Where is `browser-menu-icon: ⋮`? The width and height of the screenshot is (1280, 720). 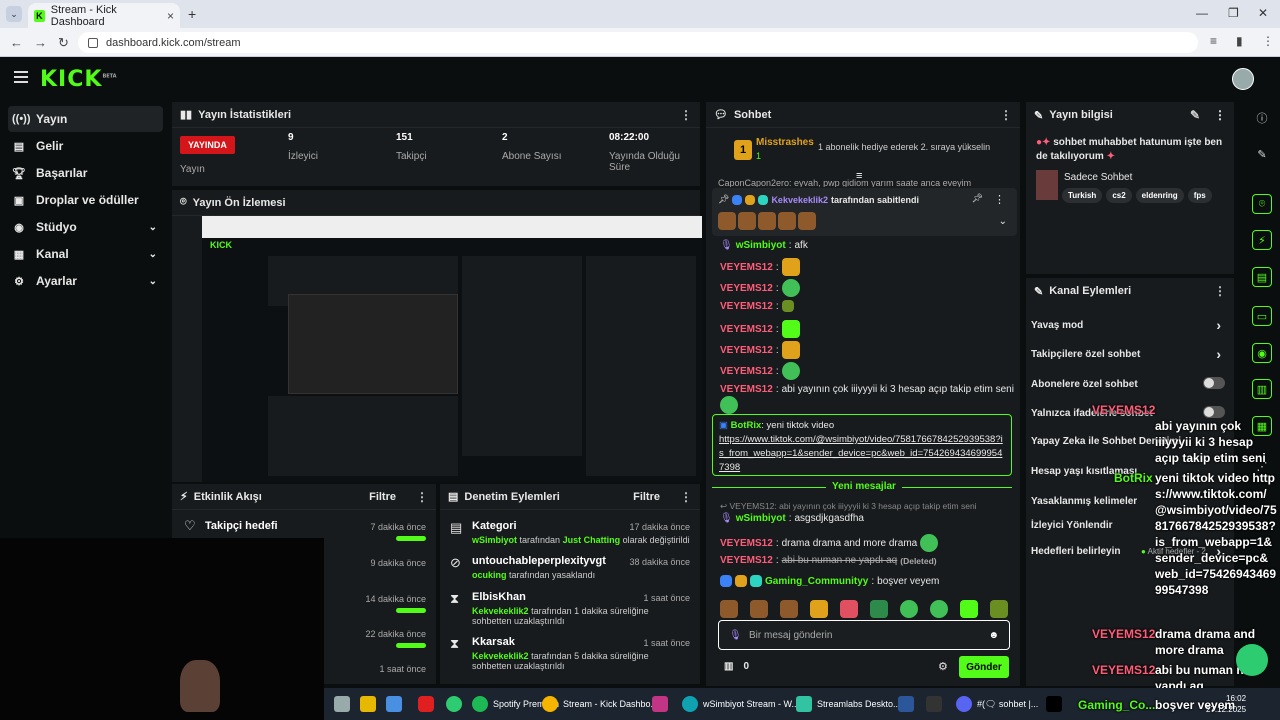
browser-menu-icon: ⋮ is located at coordinates (1268, 41).